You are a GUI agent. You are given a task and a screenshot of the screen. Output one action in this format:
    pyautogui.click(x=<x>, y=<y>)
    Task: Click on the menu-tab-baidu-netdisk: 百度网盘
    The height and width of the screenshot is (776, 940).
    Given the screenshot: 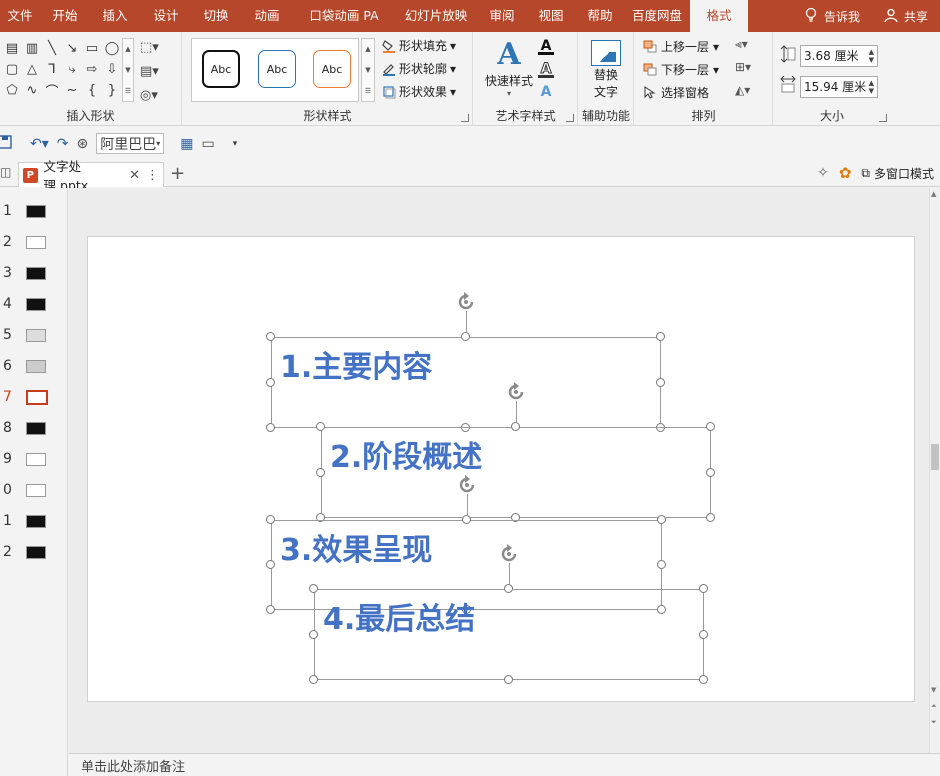 What is the action you would take?
    pyautogui.click(x=657, y=16)
    